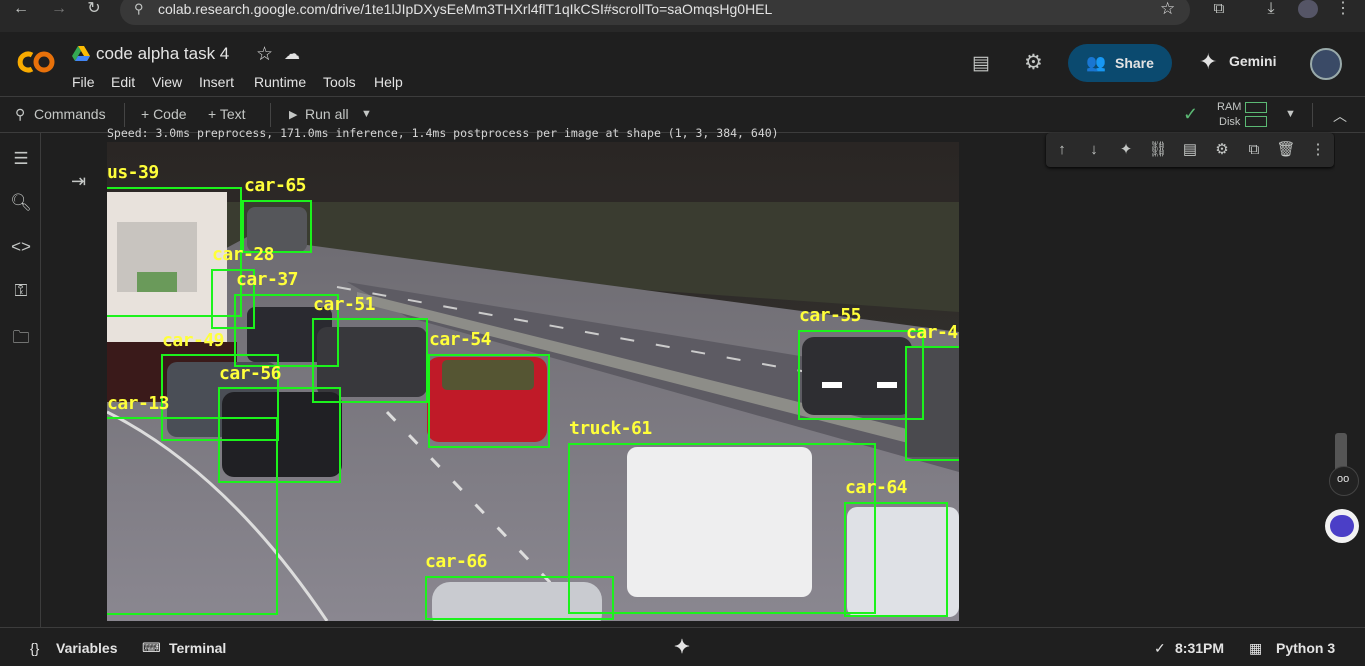 This screenshot has width=1365, height=666. Describe the element at coordinates (1326, 64) in the screenshot. I see `account-avatar` at that location.